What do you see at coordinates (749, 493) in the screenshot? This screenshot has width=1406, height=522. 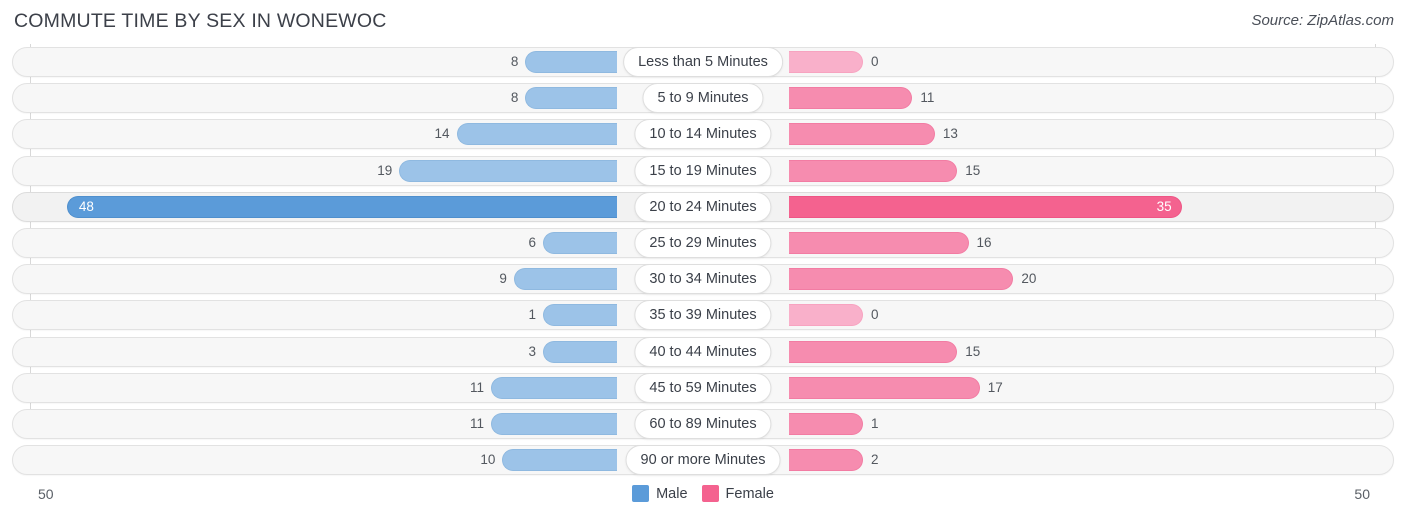 I see `legend-label-female: Female` at bounding box center [749, 493].